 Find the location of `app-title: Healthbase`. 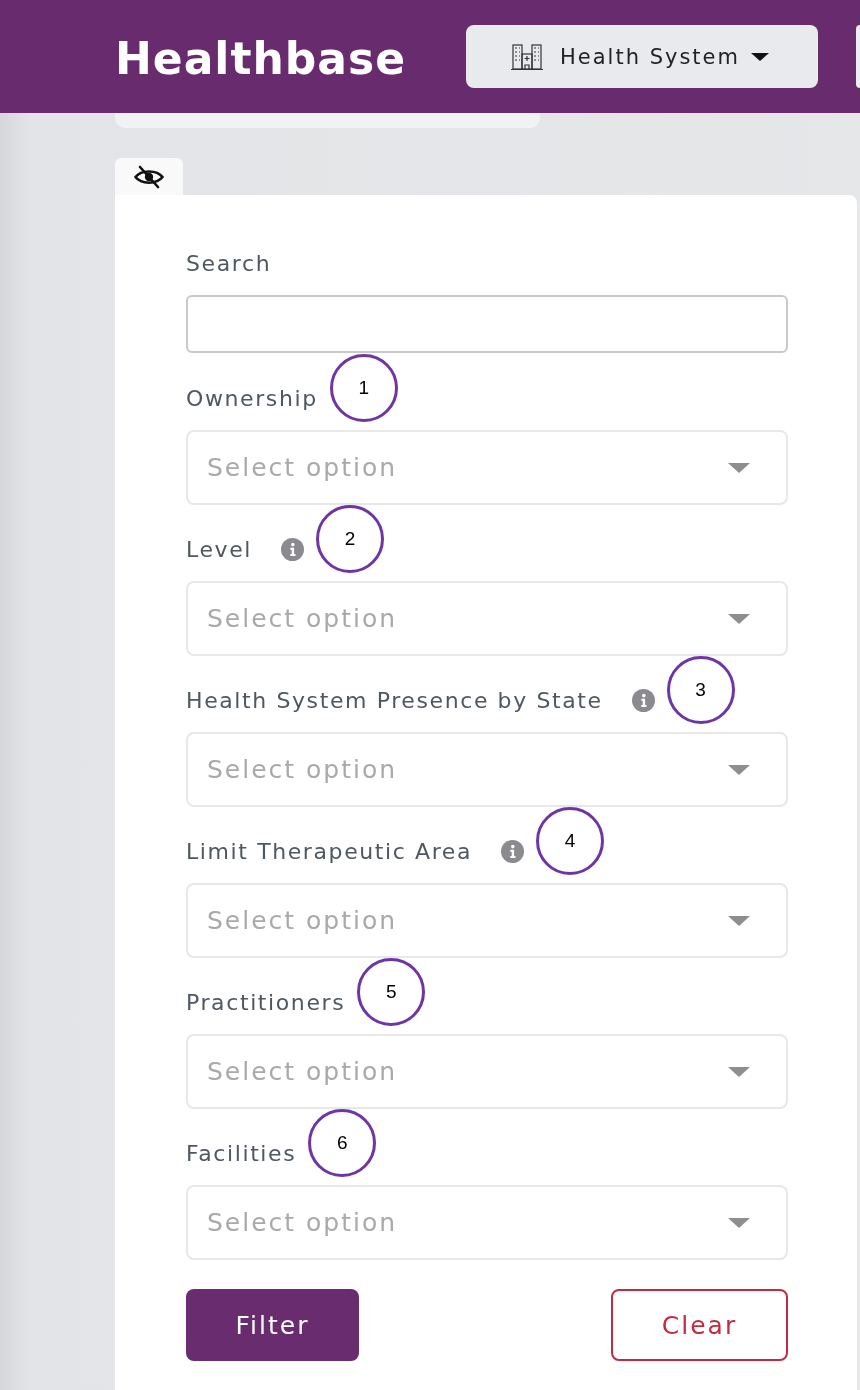

app-title: Healthbase is located at coordinates (260, 58).